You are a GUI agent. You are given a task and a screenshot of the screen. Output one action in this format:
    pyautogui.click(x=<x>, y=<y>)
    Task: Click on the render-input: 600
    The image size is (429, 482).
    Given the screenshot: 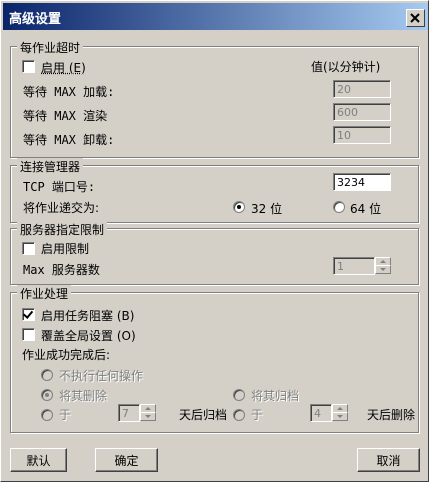 What is the action you would take?
    pyautogui.click(x=362, y=112)
    